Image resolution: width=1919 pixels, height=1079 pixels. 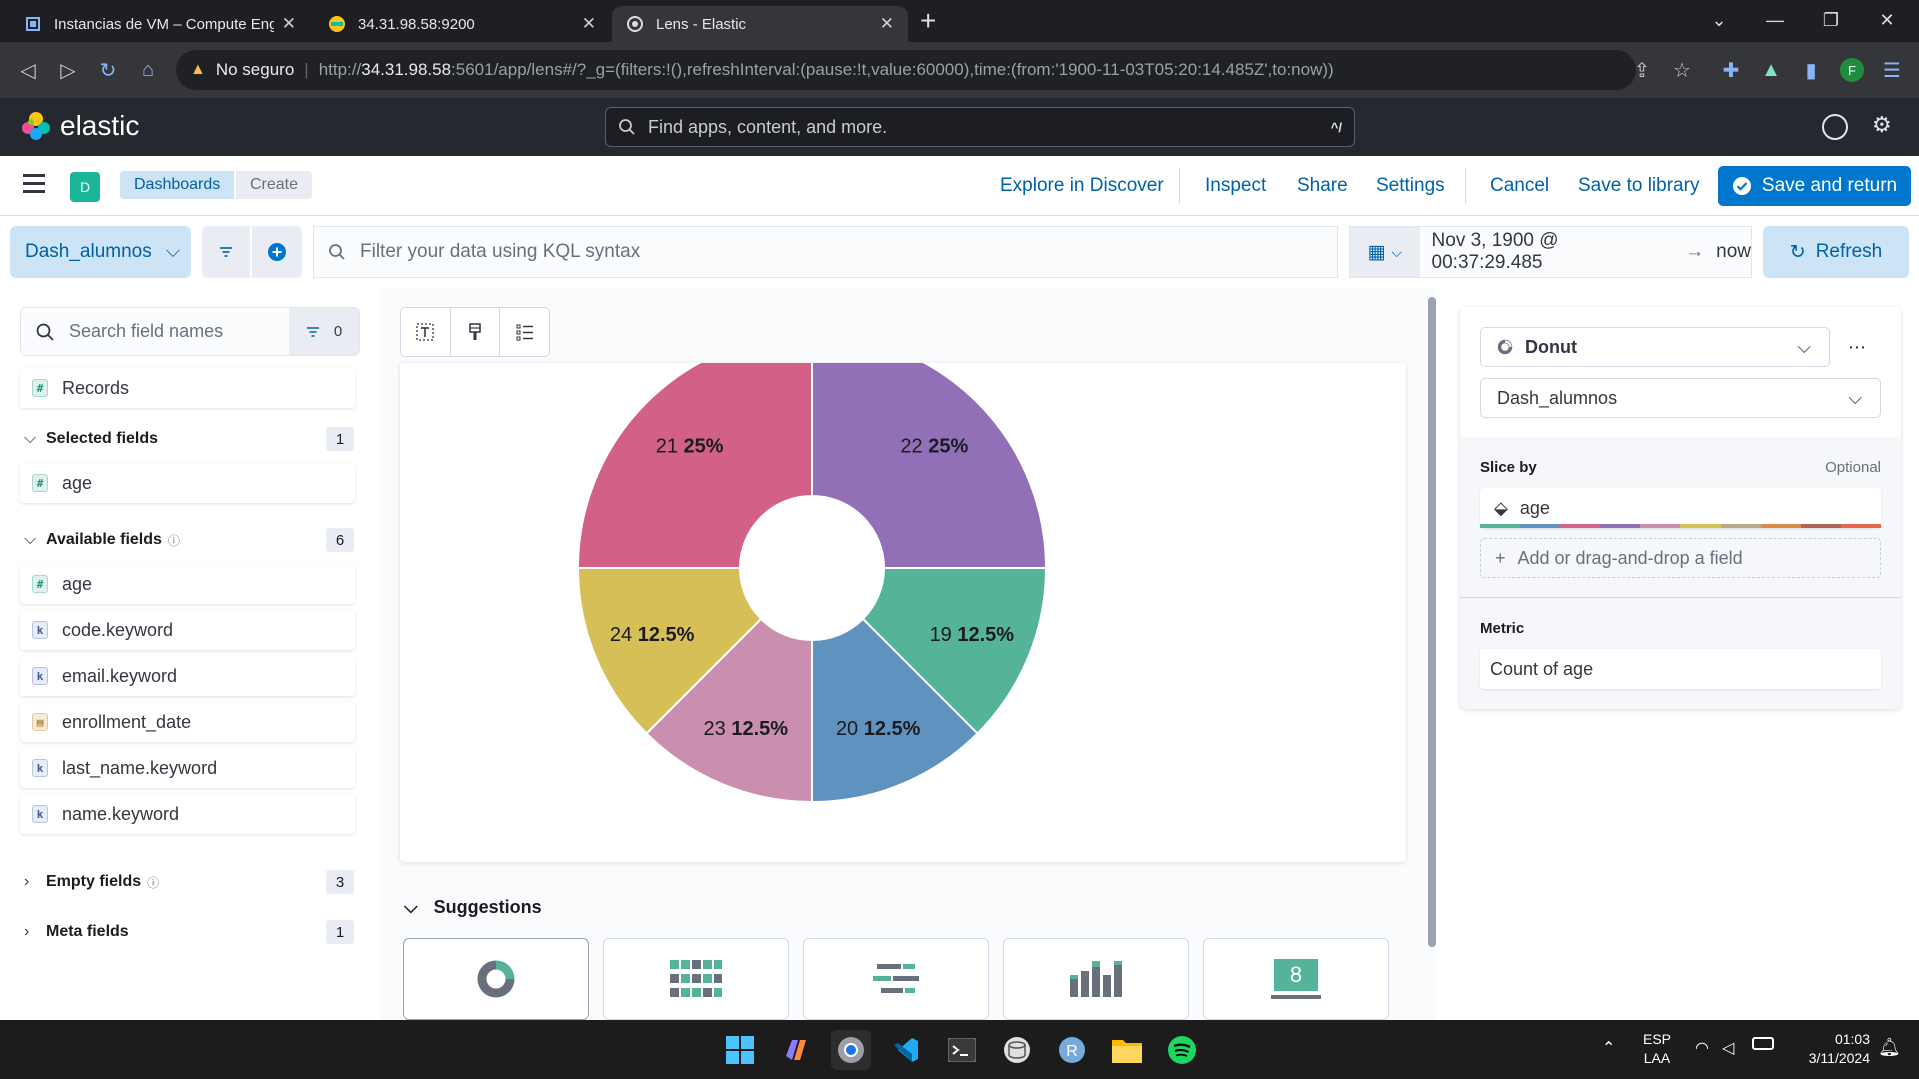 I want to click on suggestions-toggle: ⌵ Suggestions, so click(x=473, y=907).